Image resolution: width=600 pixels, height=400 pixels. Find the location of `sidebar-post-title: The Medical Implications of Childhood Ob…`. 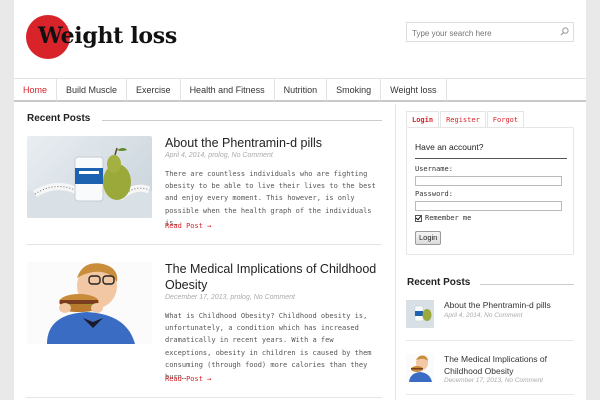

sidebar-post-title: The Medical Implications of Childhood Ob… is located at coordinates (514, 365).